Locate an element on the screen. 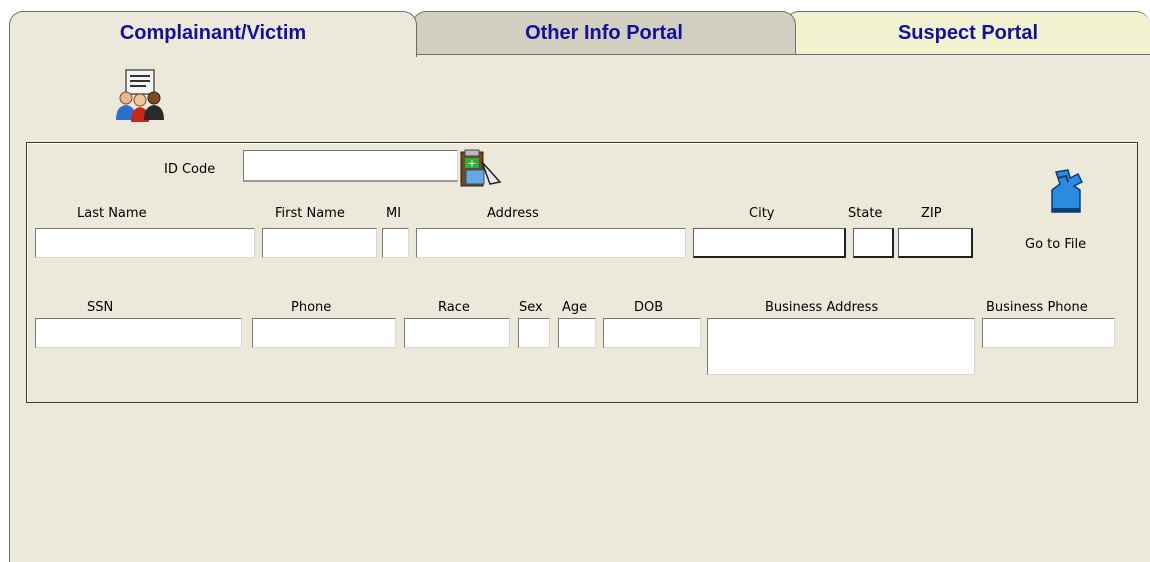 Image resolution: width=1150 pixels, height=562 pixels. phone-label: Phone is located at coordinates (311, 307).